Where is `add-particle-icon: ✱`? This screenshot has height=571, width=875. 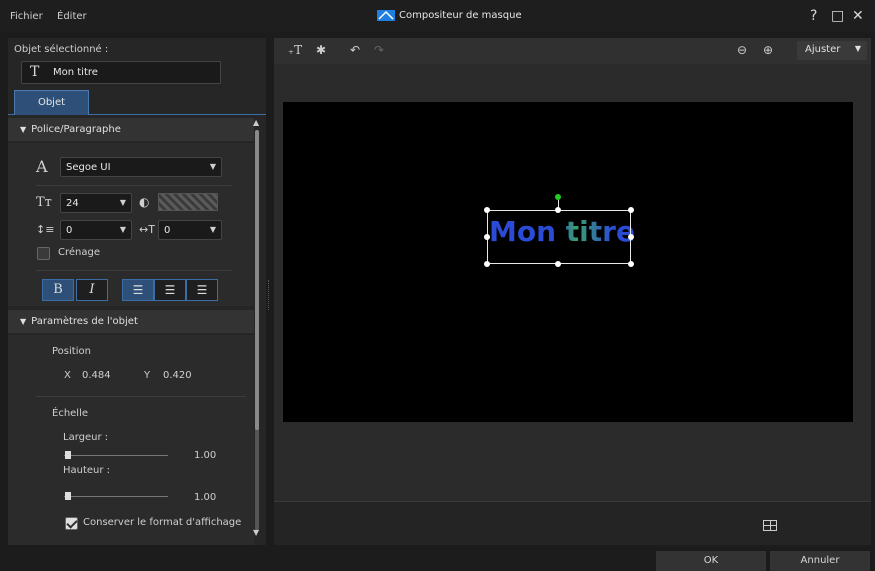
add-particle-icon: ✱ is located at coordinates (321, 50).